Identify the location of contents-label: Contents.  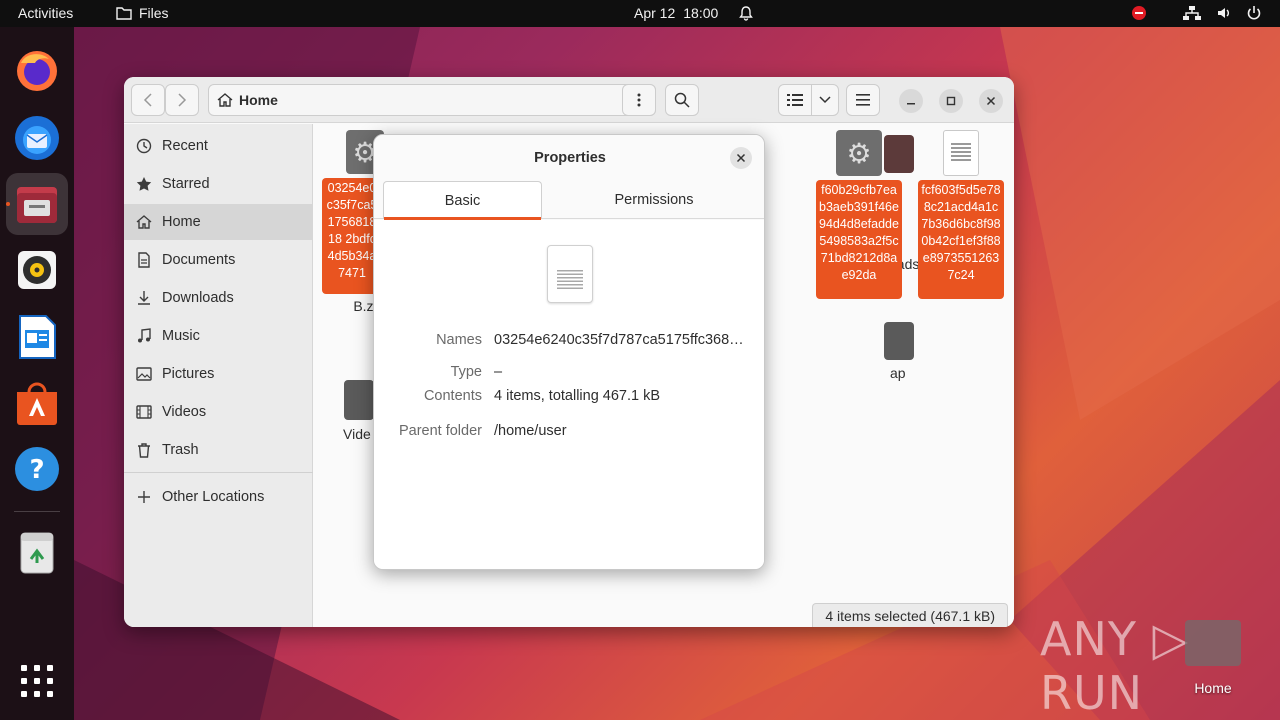
(452, 396).